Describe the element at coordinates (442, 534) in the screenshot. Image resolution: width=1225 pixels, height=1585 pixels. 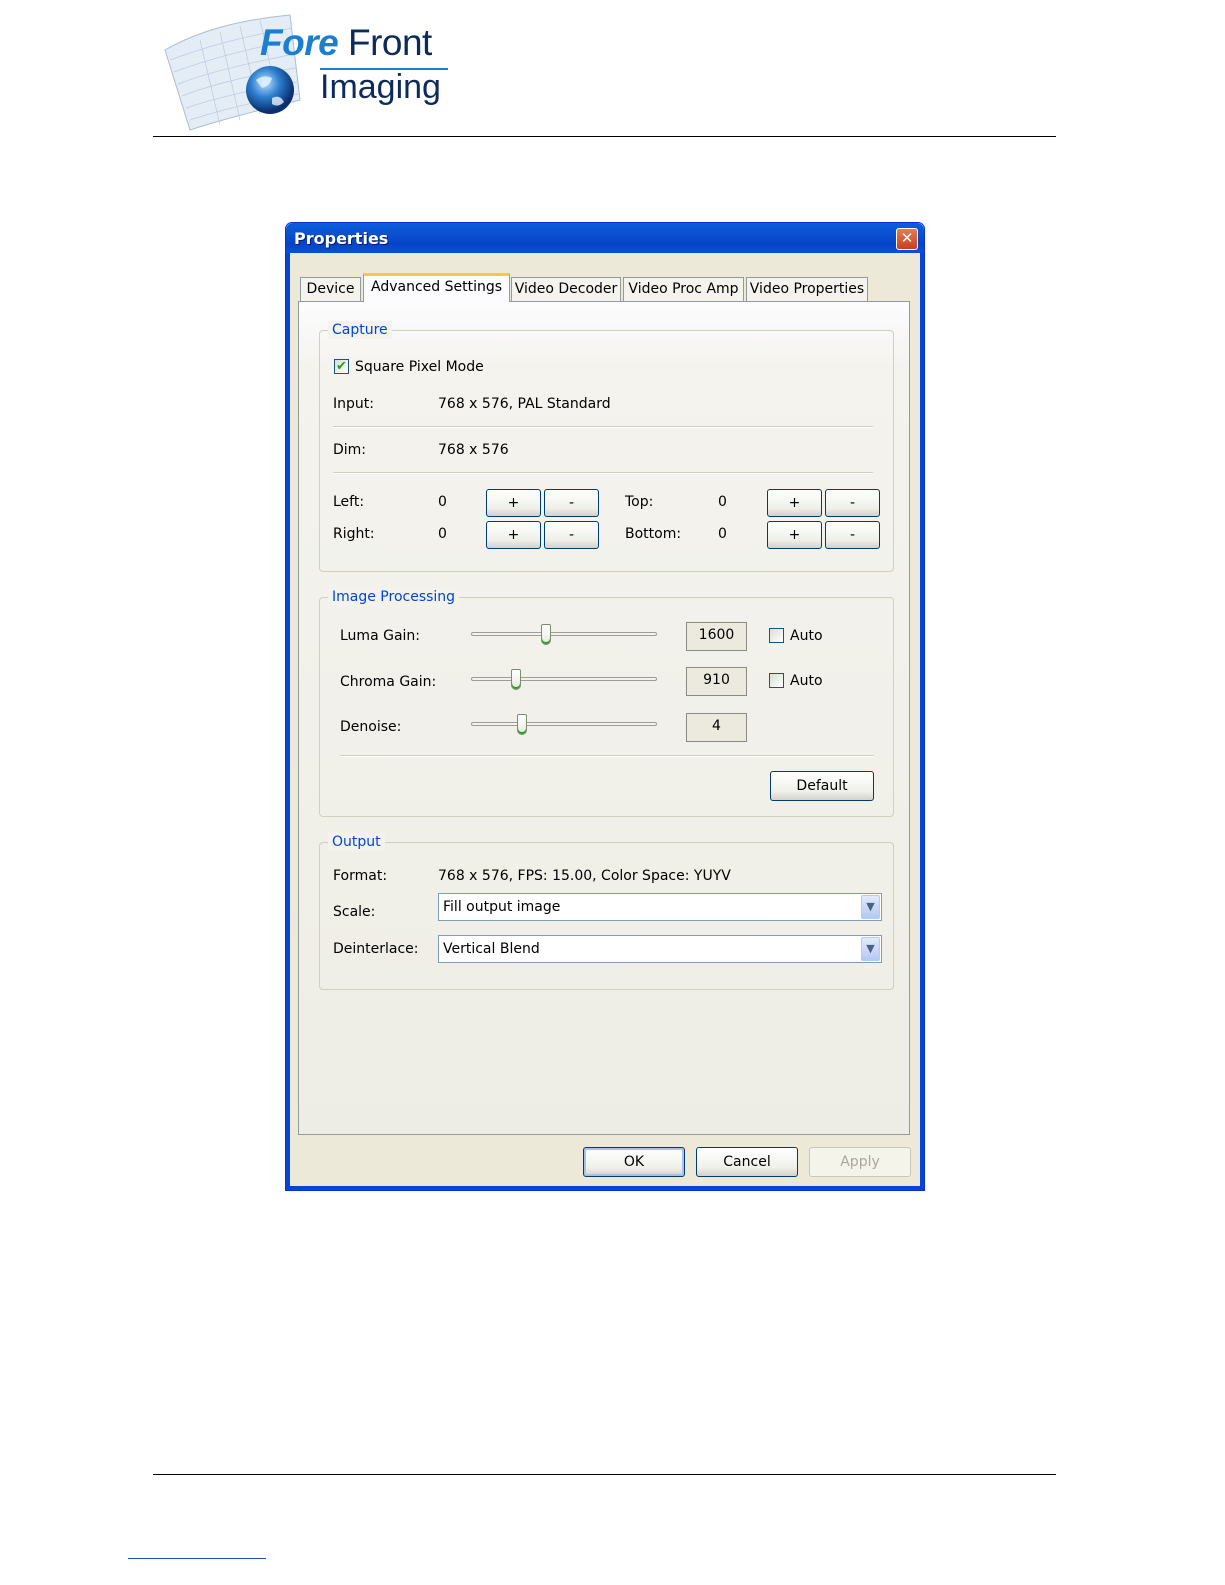
I see `right-value: 0` at that location.